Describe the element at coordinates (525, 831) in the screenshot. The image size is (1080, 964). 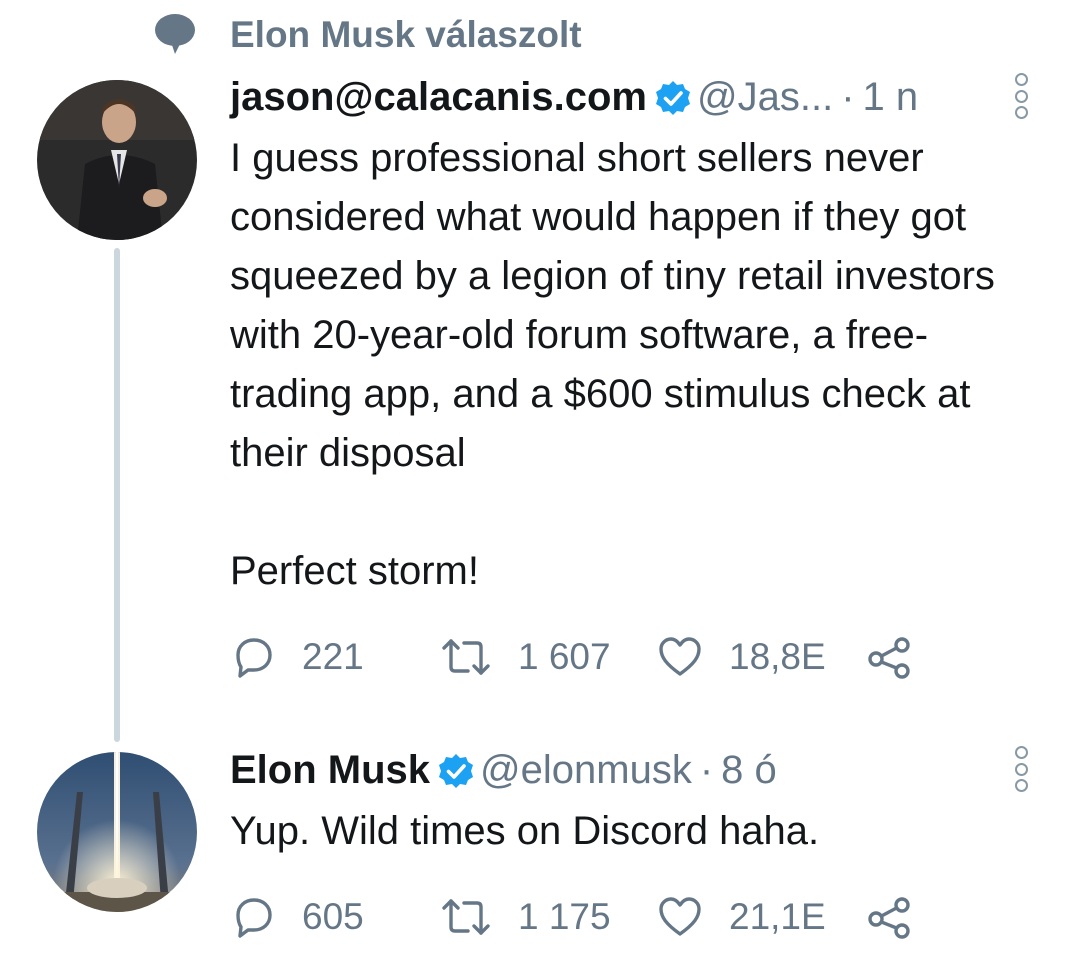
I see `tweet-paragraph: Yup. Wild times on Discord haha.` at that location.